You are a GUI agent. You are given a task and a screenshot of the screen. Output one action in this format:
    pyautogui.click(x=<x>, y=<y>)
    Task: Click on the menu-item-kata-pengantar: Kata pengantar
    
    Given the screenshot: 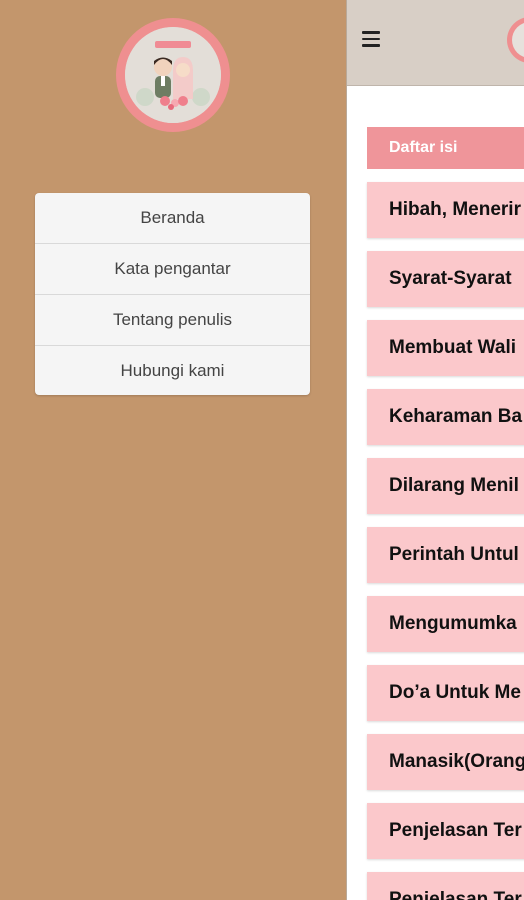 What is the action you would take?
    pyautogui.click(x=172, y=269)
    